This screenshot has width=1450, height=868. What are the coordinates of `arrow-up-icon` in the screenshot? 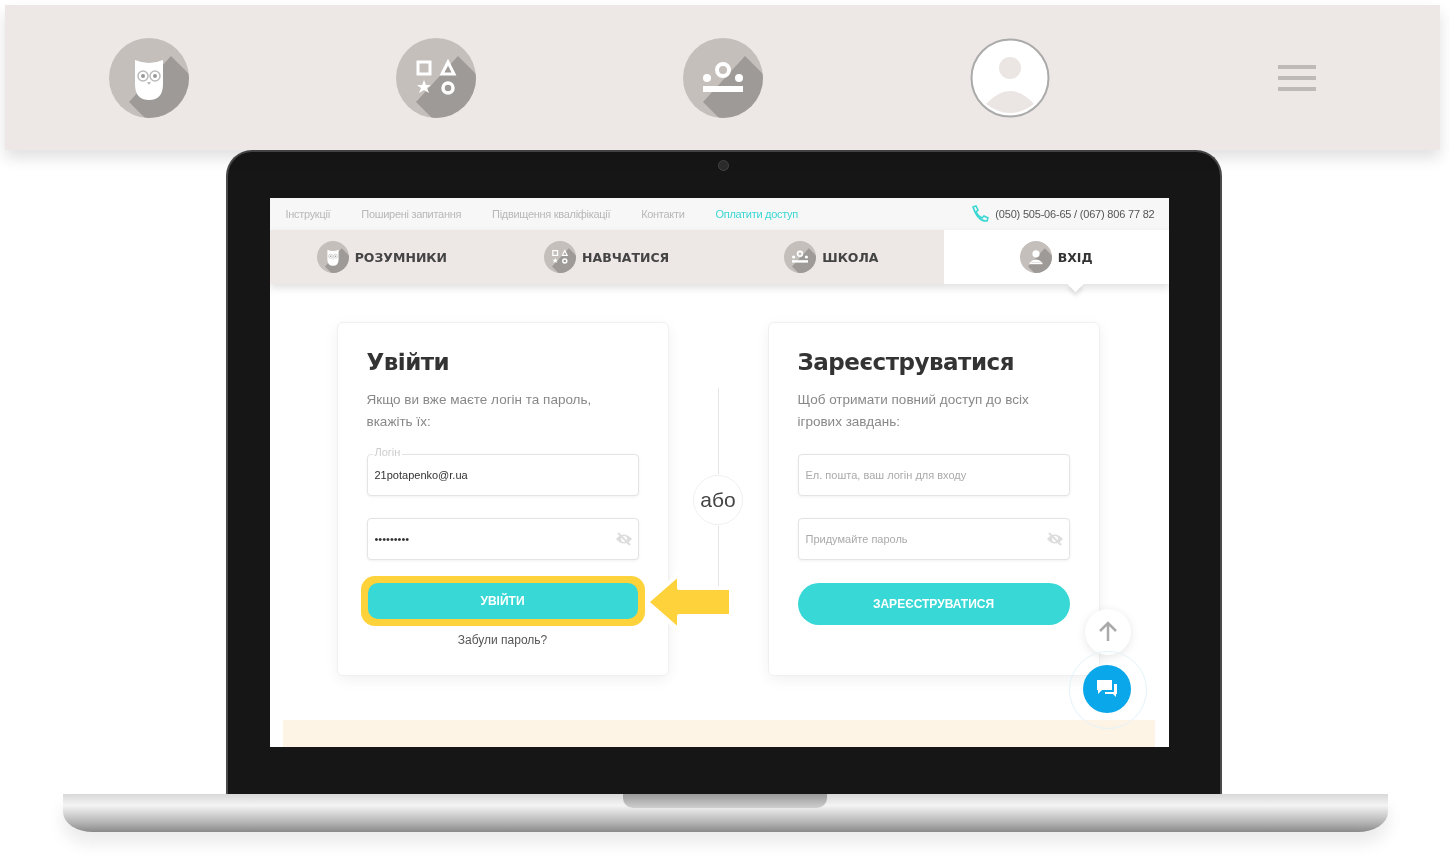 It's located at (1107, 632).